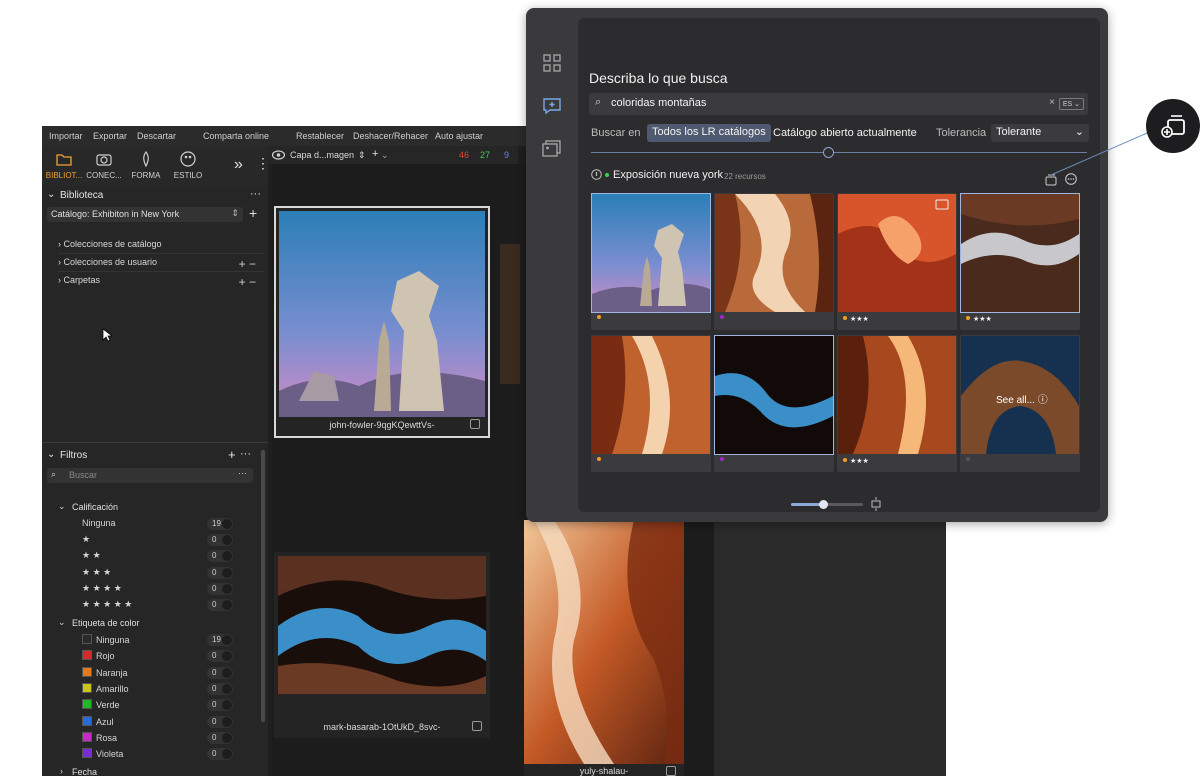  Describe the element at coordinates (161, 283) in the screenshot. I see `tree-item-folders: › Carpetas + −` at that location.